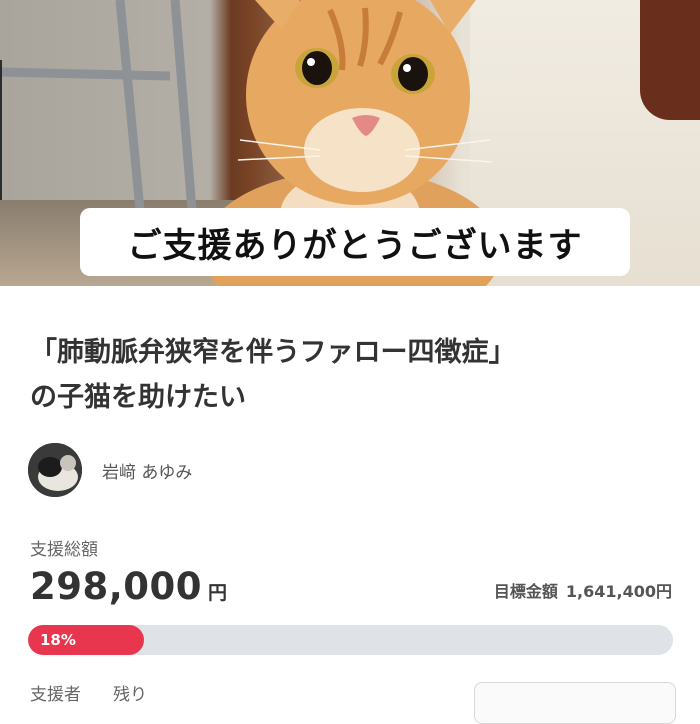 The width and height of the screenshot is (700, 724). I want to click on project-title: 「肺動脈弁狭窄を伴うファロー四徴症」 の子猫を助けたい, so click(350, 375).